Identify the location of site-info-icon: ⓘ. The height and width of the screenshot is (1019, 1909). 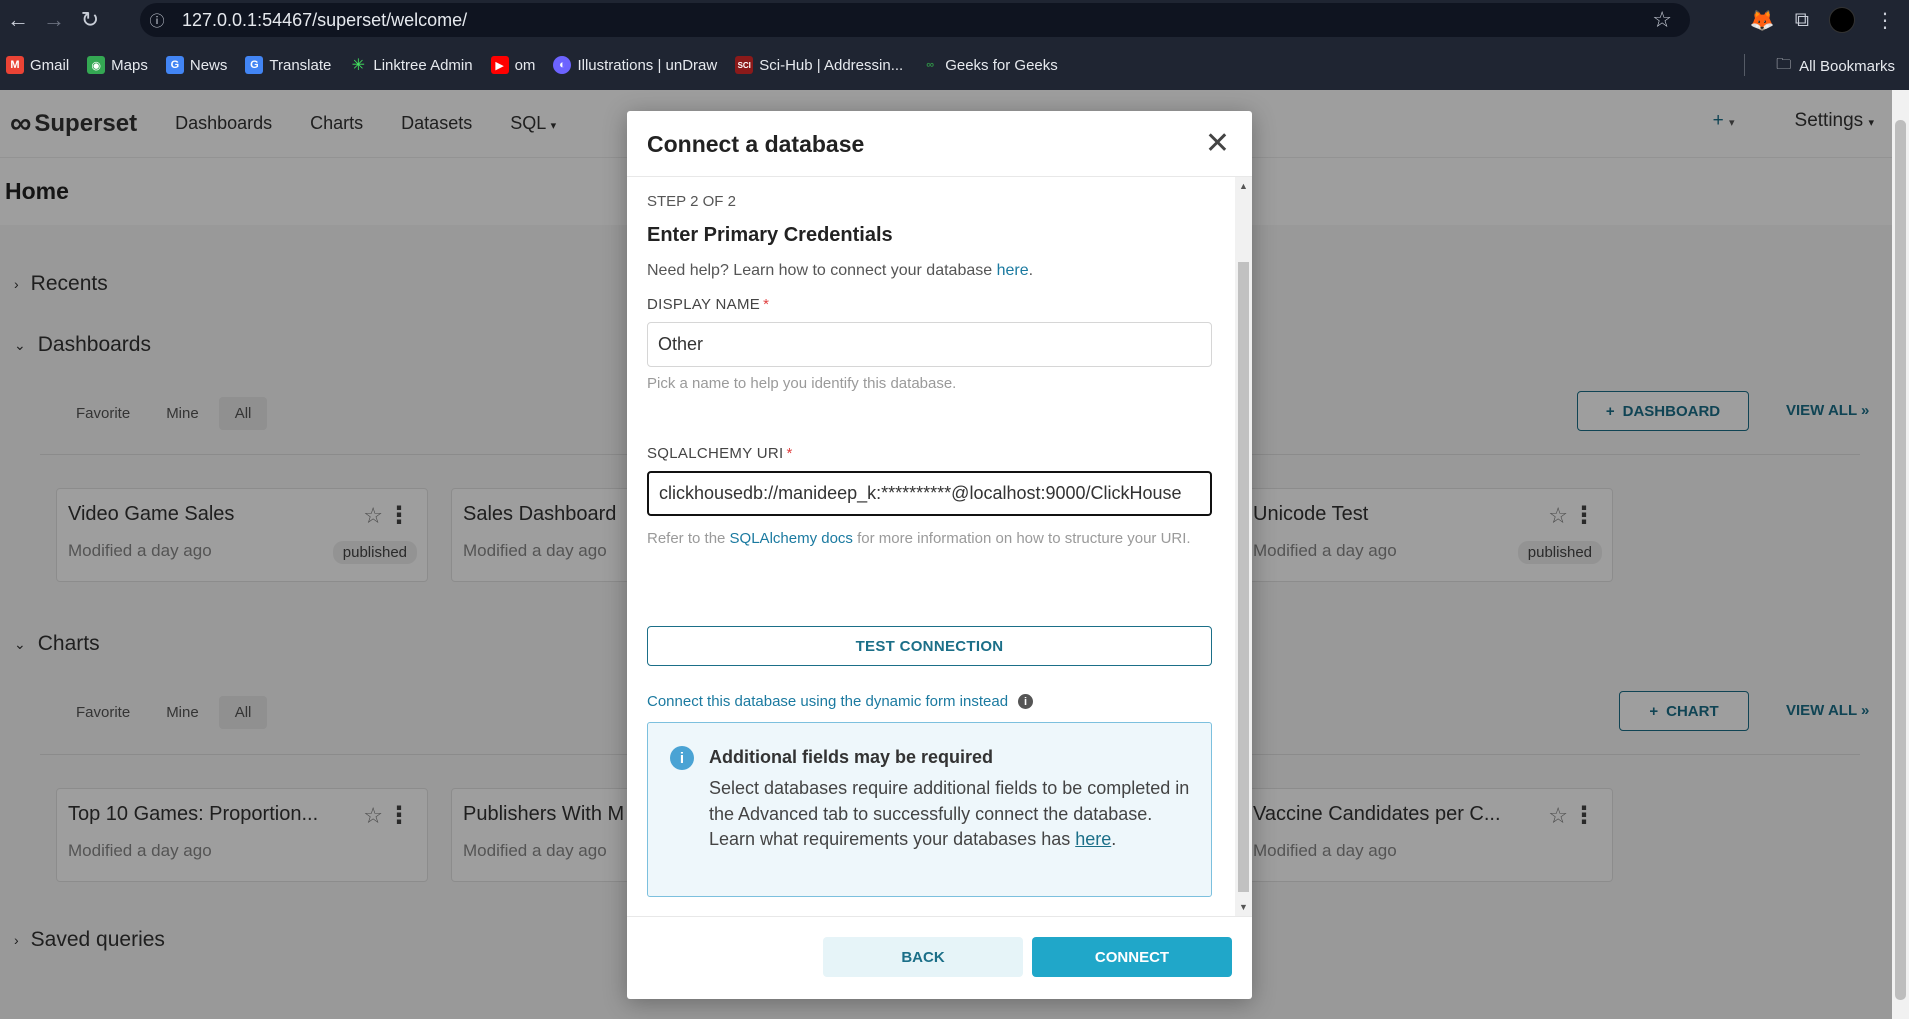
(157, 20).